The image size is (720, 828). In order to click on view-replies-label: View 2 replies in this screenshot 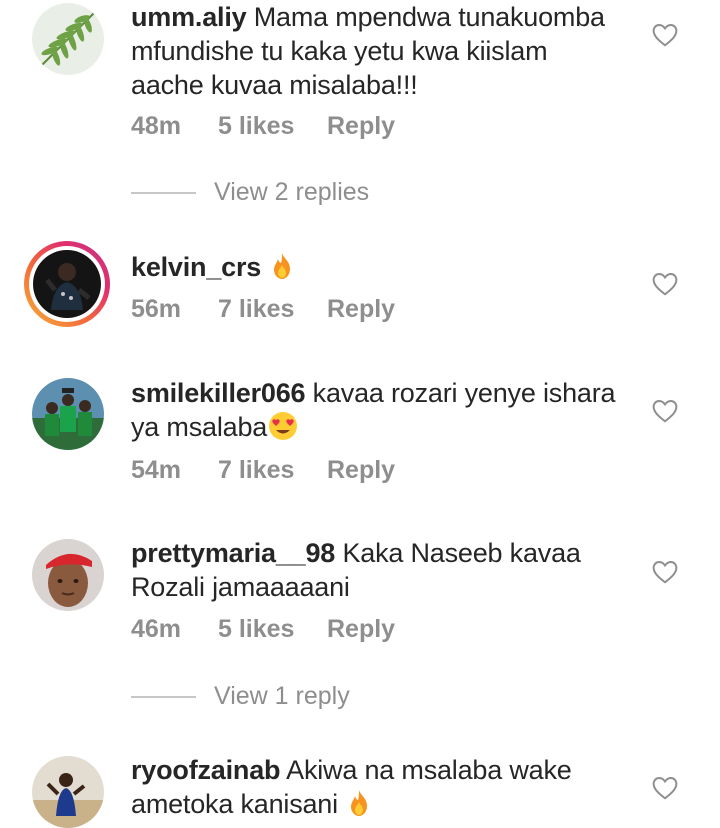, I will do `click(292, 192)`.